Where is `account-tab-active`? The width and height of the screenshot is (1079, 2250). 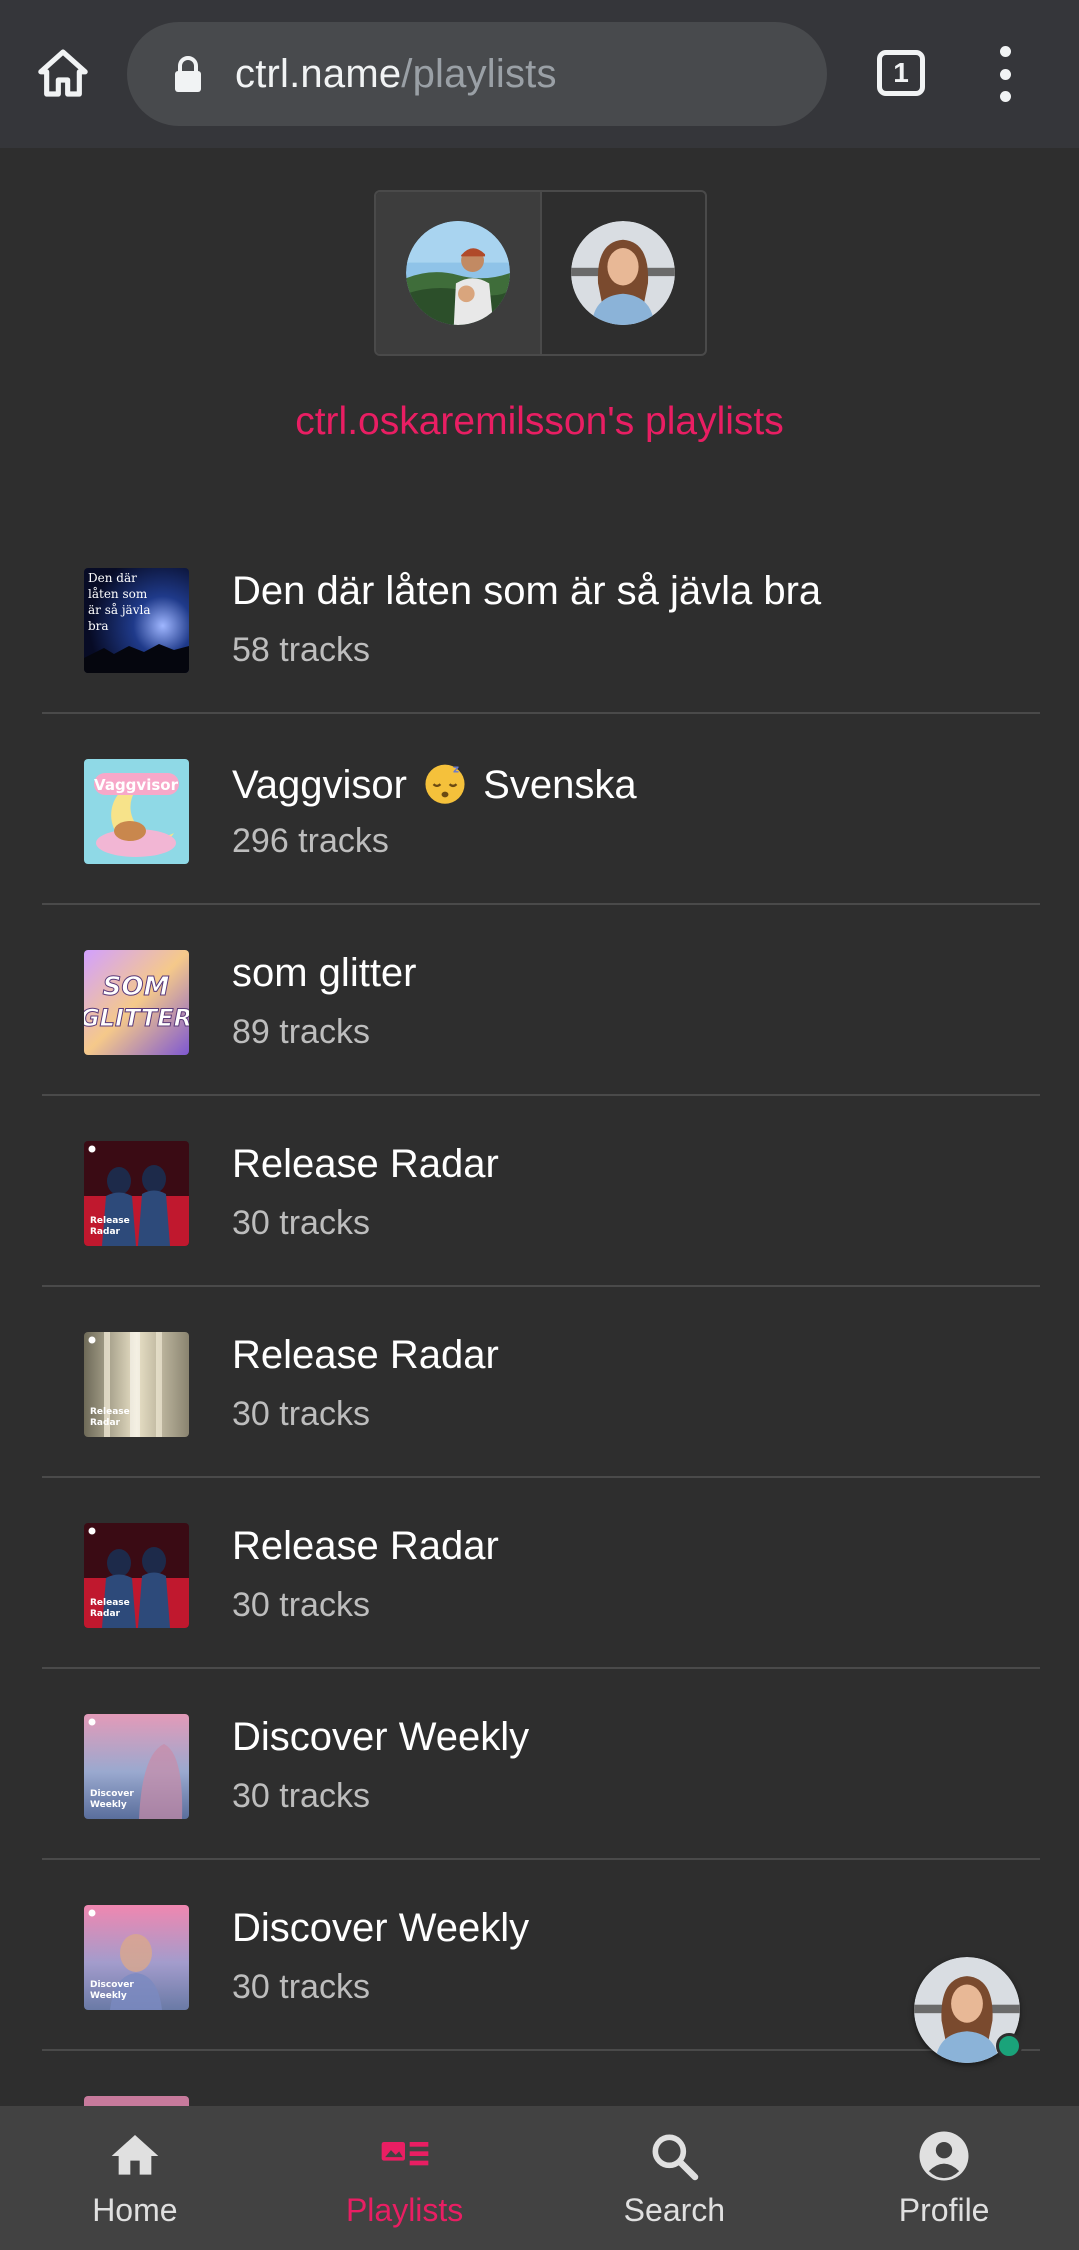 account-tab-active is located at coordinates (459, 273).